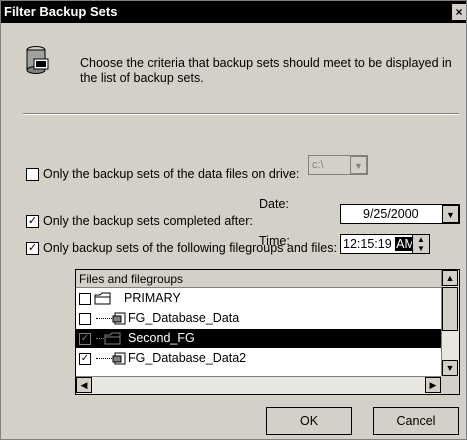 Image resolution: width=467 pixels, height=440 pixels. Describe the element at coordinates (161, 338) in the screenshot. I see `row-label: Second_FG` at that location.